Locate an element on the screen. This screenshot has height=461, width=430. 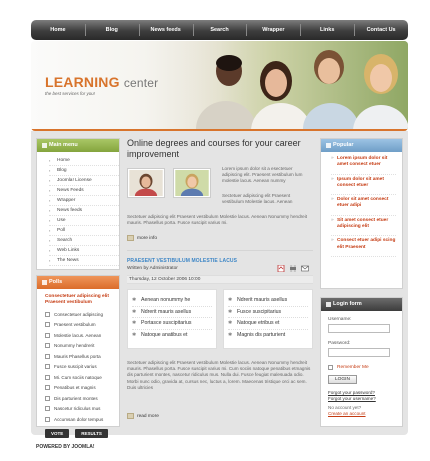
menu-item-news-feeds-2: News feeds is located at coordinates (84, 211).